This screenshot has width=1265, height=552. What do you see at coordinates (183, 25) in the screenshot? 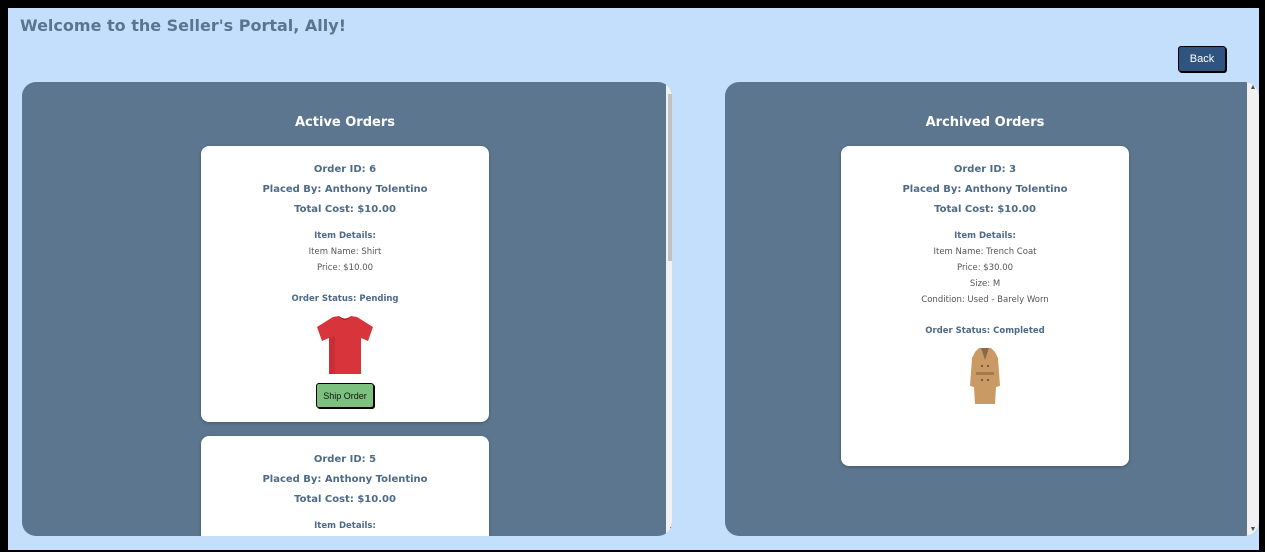
I see `welcome-heading: Welcome to the Seller's Portal, Ally!` at bounding box center [183, 25].